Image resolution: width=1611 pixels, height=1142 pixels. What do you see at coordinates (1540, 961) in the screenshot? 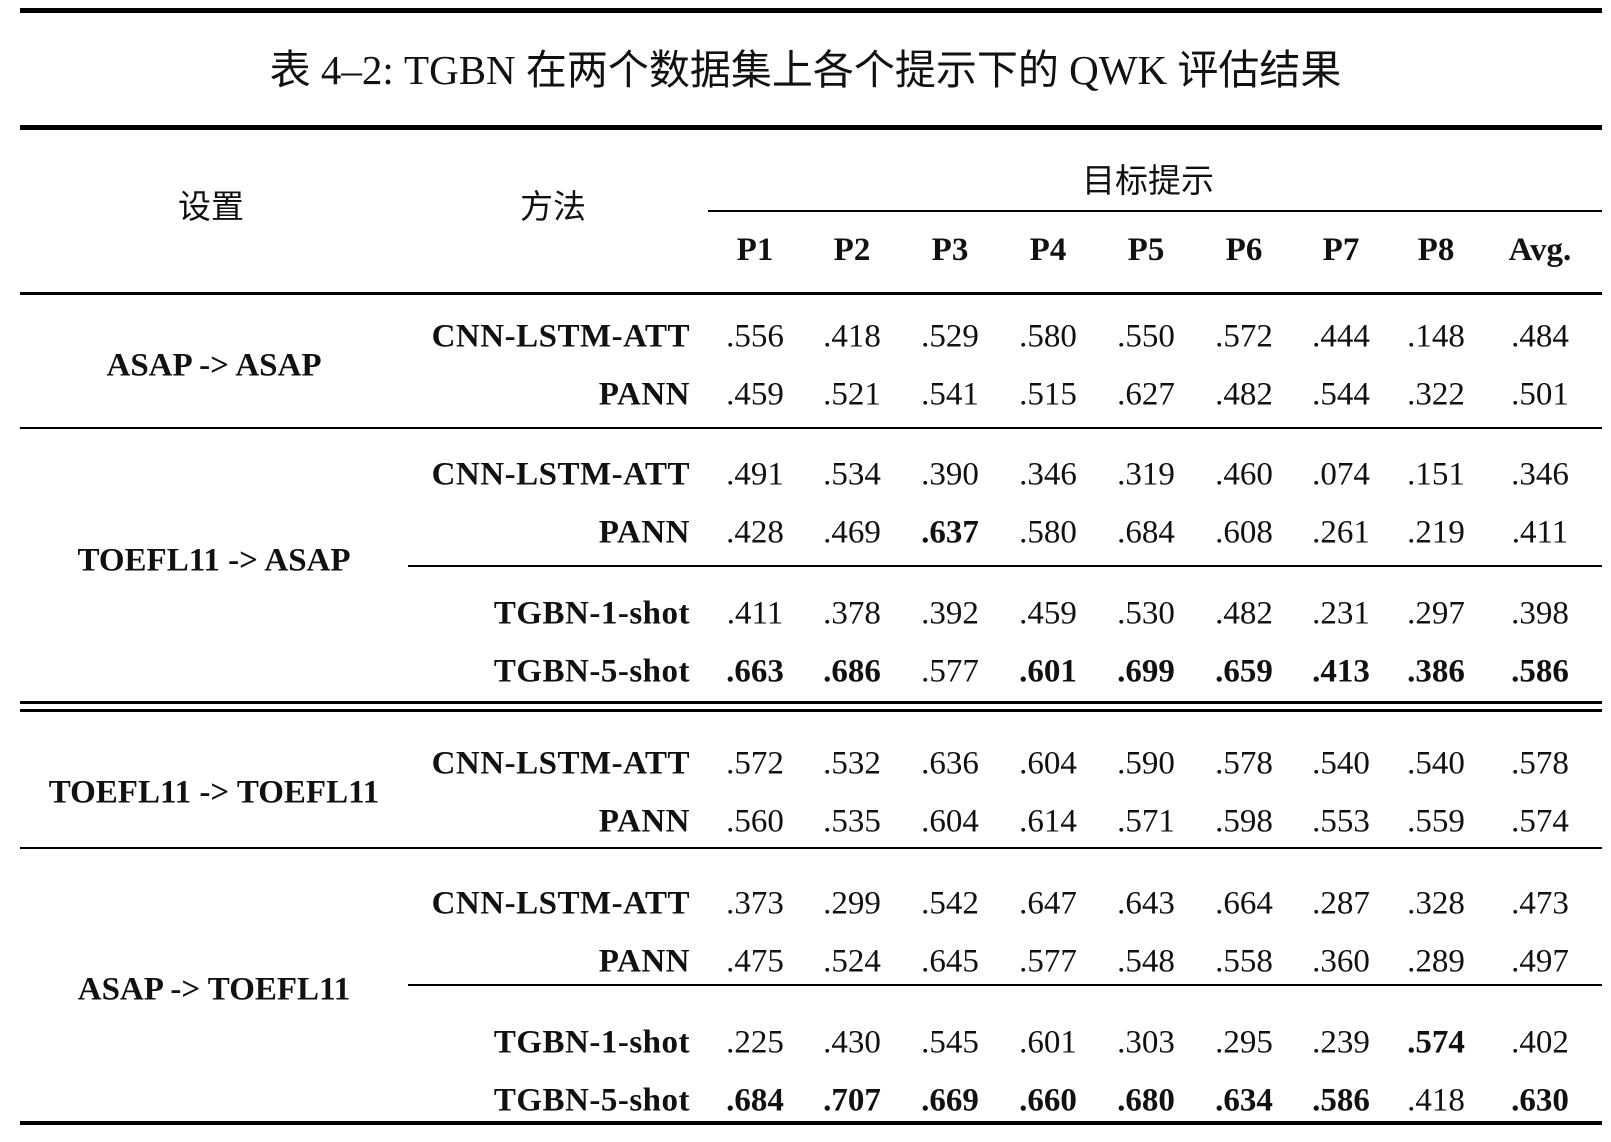
I see `table-cell: .497` at bounding box center [1540, 961].